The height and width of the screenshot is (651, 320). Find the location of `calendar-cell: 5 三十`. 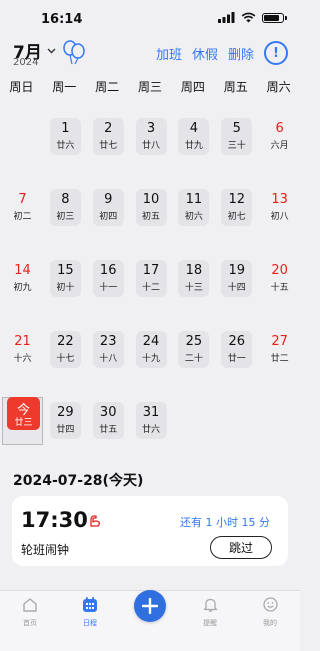

calendar-cell: 5 三十 is located at coordinates (235, 153).